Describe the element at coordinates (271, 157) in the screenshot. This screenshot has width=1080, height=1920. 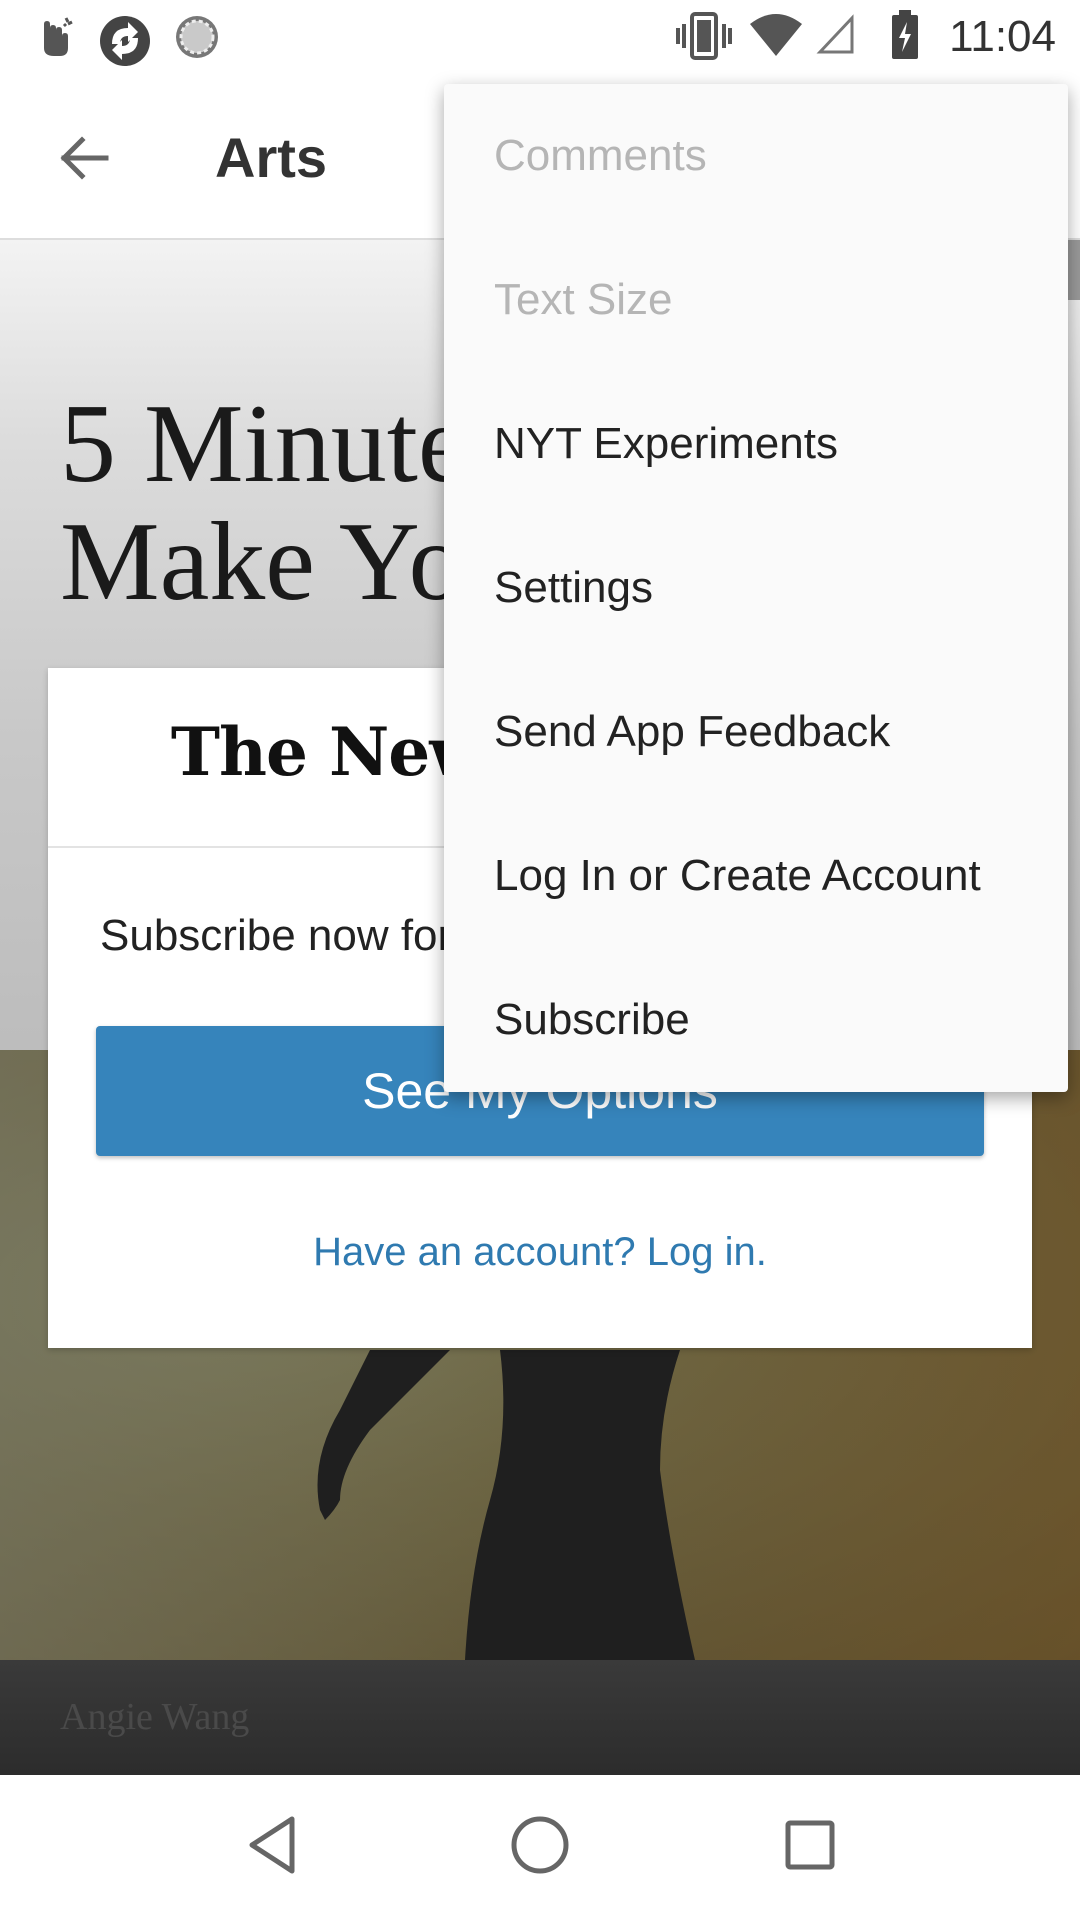
I see `section-title: Arts` at that location.